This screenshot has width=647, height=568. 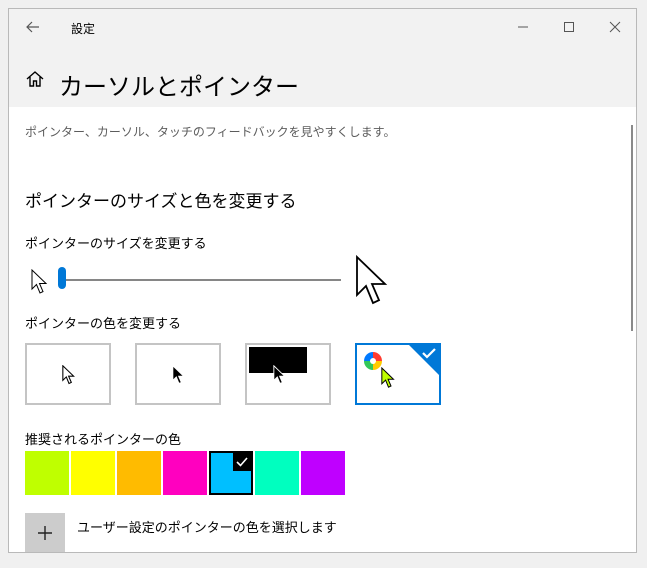 I want to click on size-label: ポインターのサイズを変更する, so click(x=116, y=244).